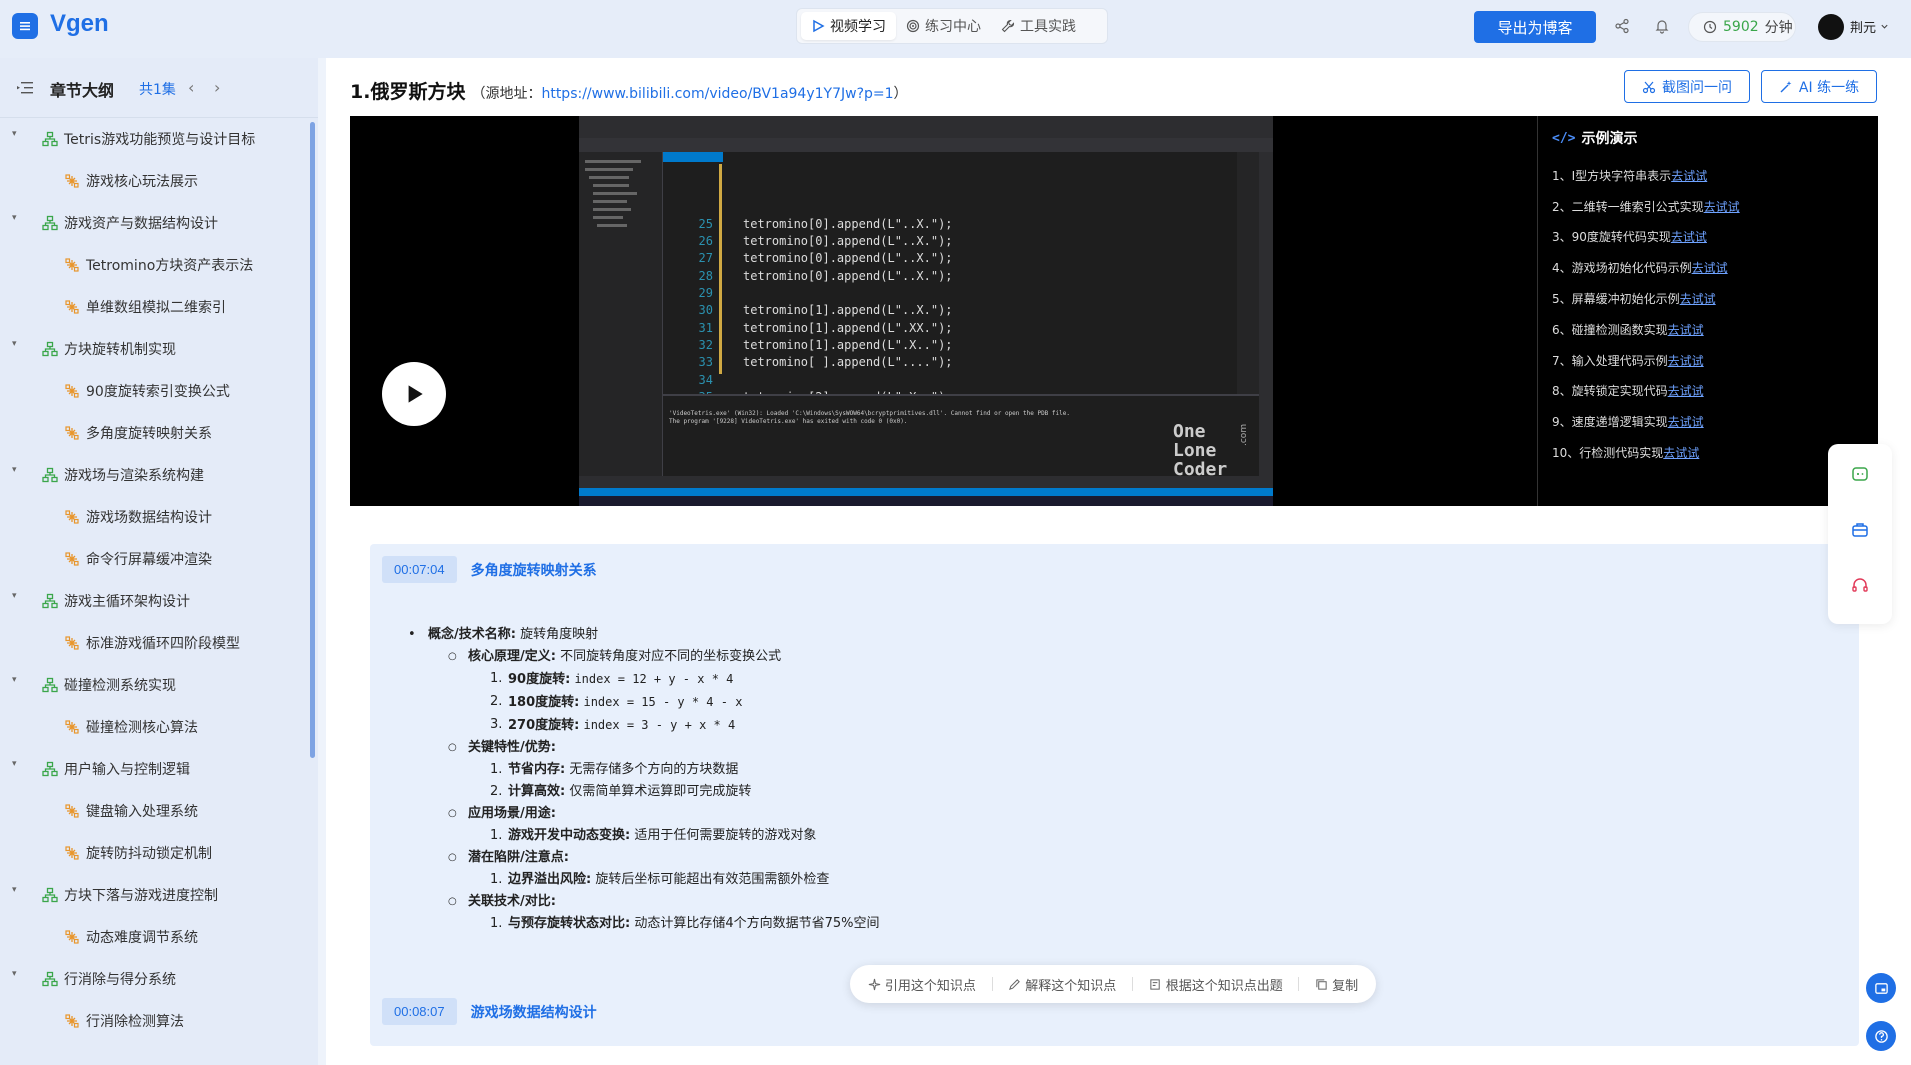  What do you see at coordinates (25, 26) in the screenshot?
I see `menu-logo-icon` at bounding box center [25, 26].